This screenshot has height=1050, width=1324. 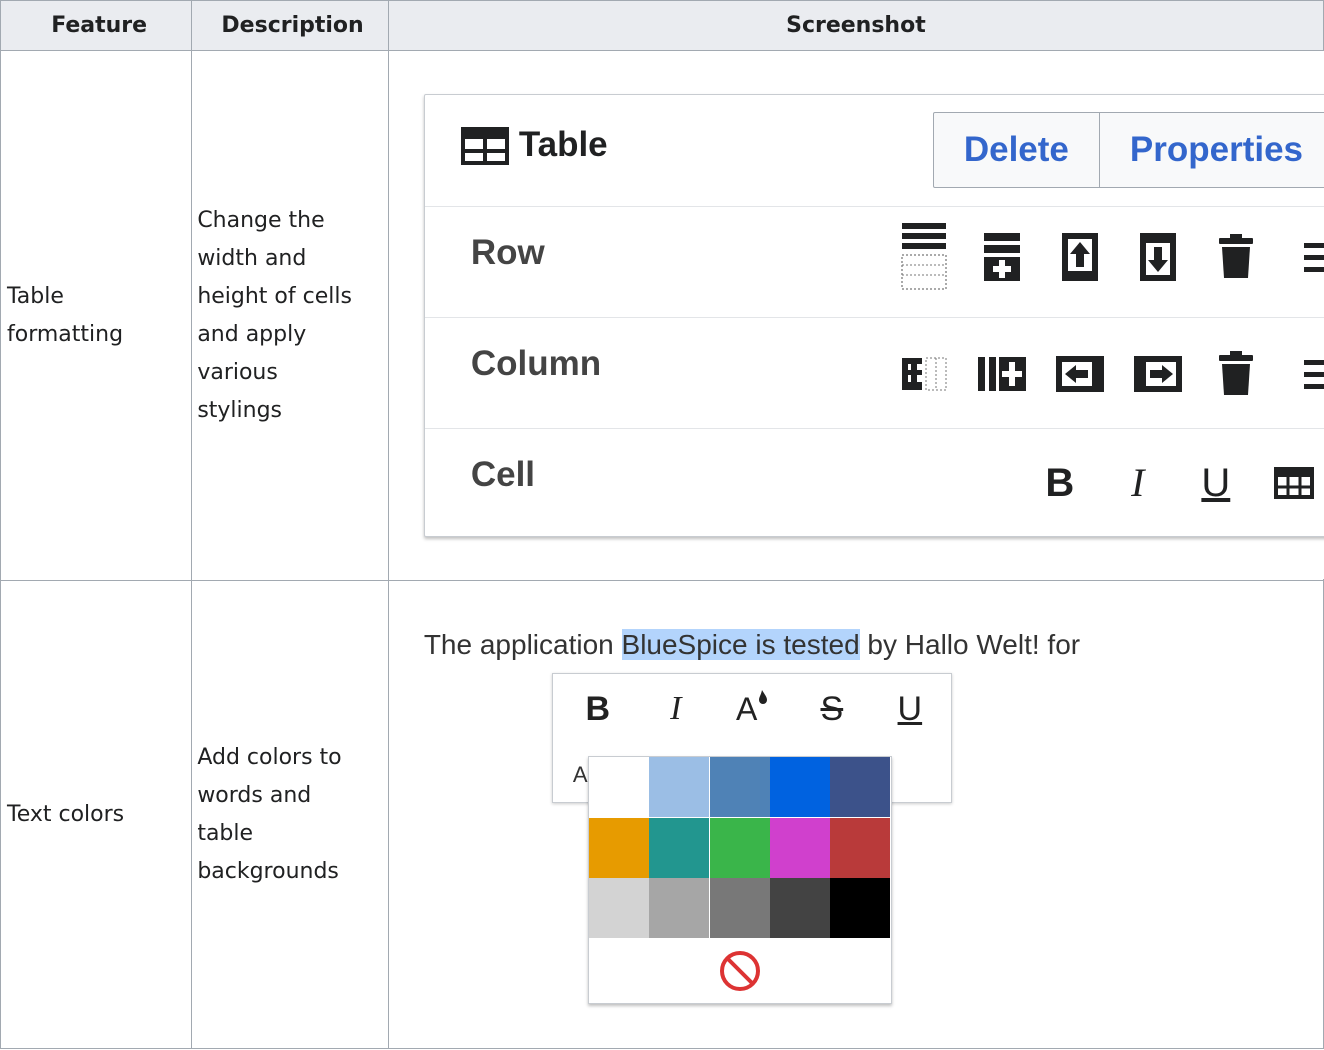 I want to click on insert-row-icon, so click(x=1002, y=257).